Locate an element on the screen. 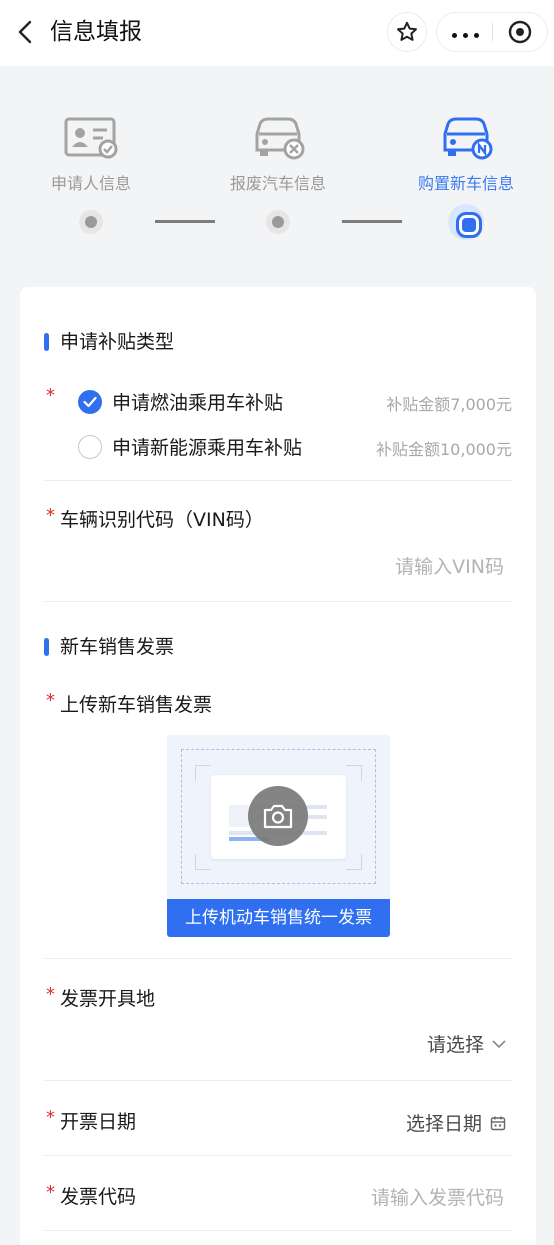 The width and height of the screenshot is (554, 1245). step-applicant: 申请人信息 is located at coordinates (91, 155).